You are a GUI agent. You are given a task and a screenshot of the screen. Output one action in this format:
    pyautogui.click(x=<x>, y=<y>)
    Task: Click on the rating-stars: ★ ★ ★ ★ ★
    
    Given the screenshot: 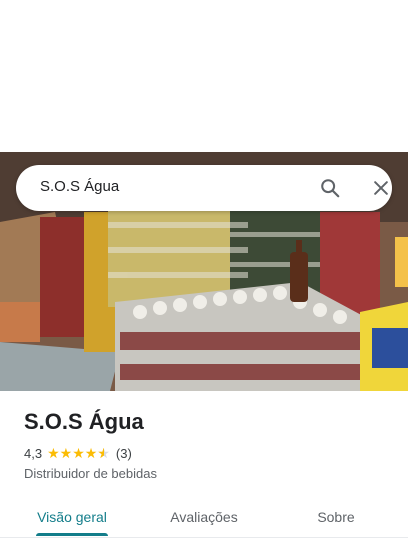 What is the action you would take?
    pyautogui.click(x=78, y=453)
    